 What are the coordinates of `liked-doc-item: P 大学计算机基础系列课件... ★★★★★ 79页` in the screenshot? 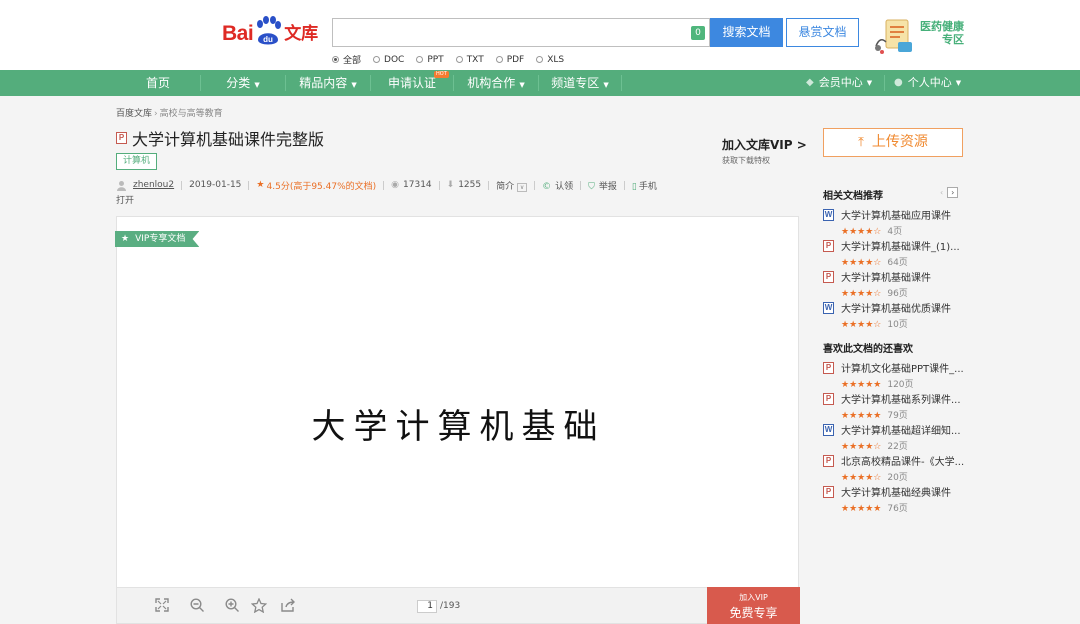 It's located at (894, 406).